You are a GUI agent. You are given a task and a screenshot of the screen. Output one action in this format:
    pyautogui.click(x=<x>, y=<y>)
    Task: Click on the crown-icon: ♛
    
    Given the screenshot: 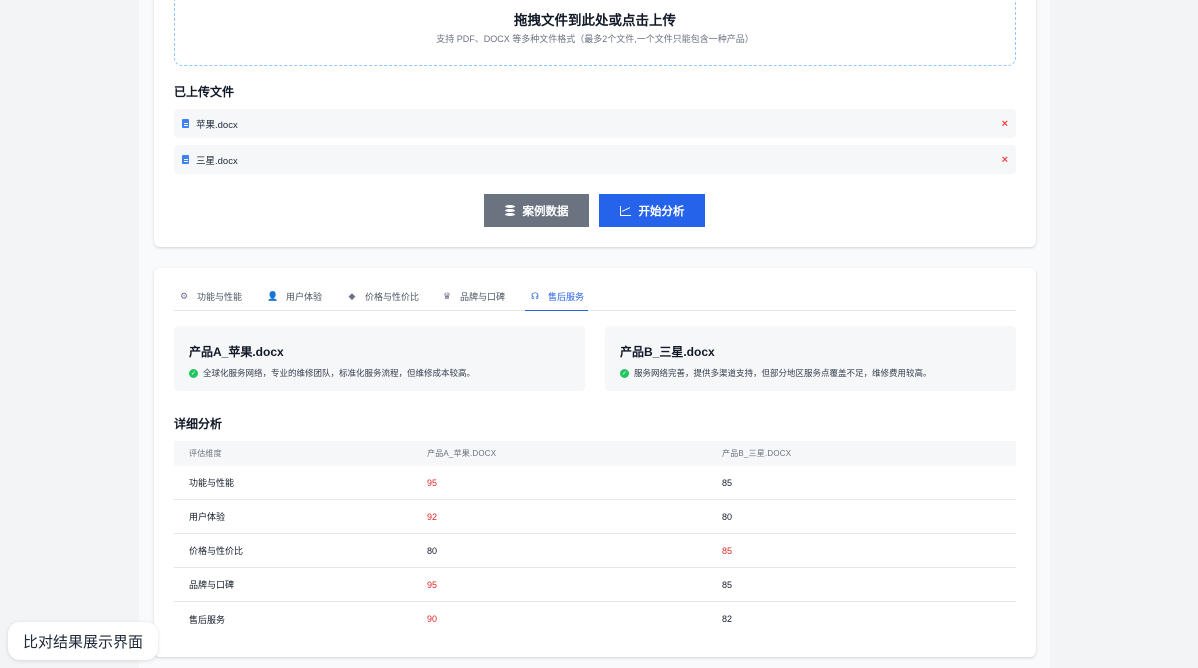 What is the action you would take?
    pyautogui.click(x=447, y=296)
    